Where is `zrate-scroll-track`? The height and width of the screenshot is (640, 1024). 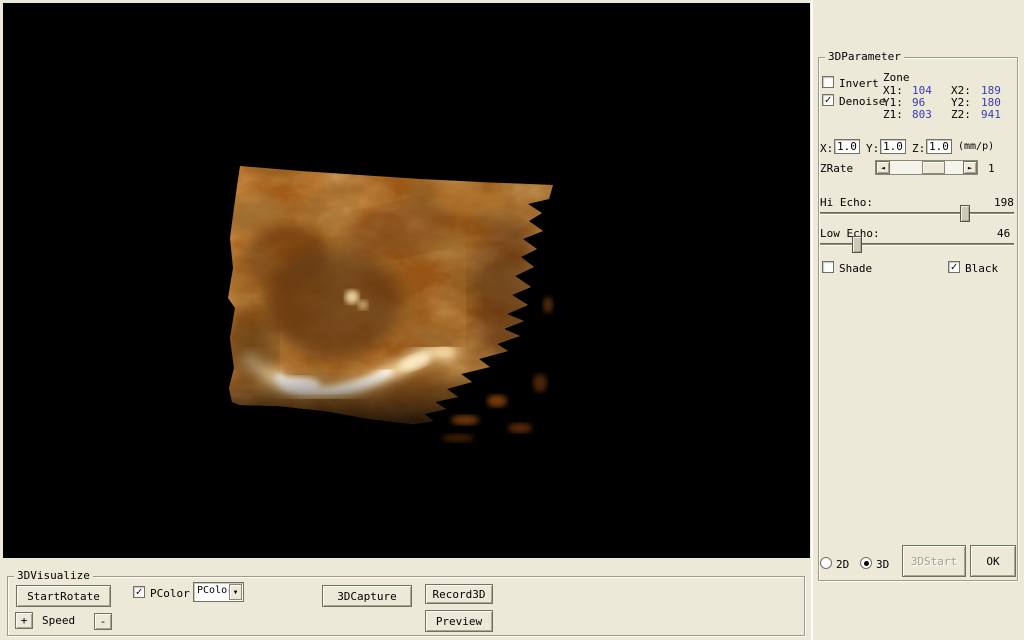
zrate-scroll-track is located at coordinates (926, 167).